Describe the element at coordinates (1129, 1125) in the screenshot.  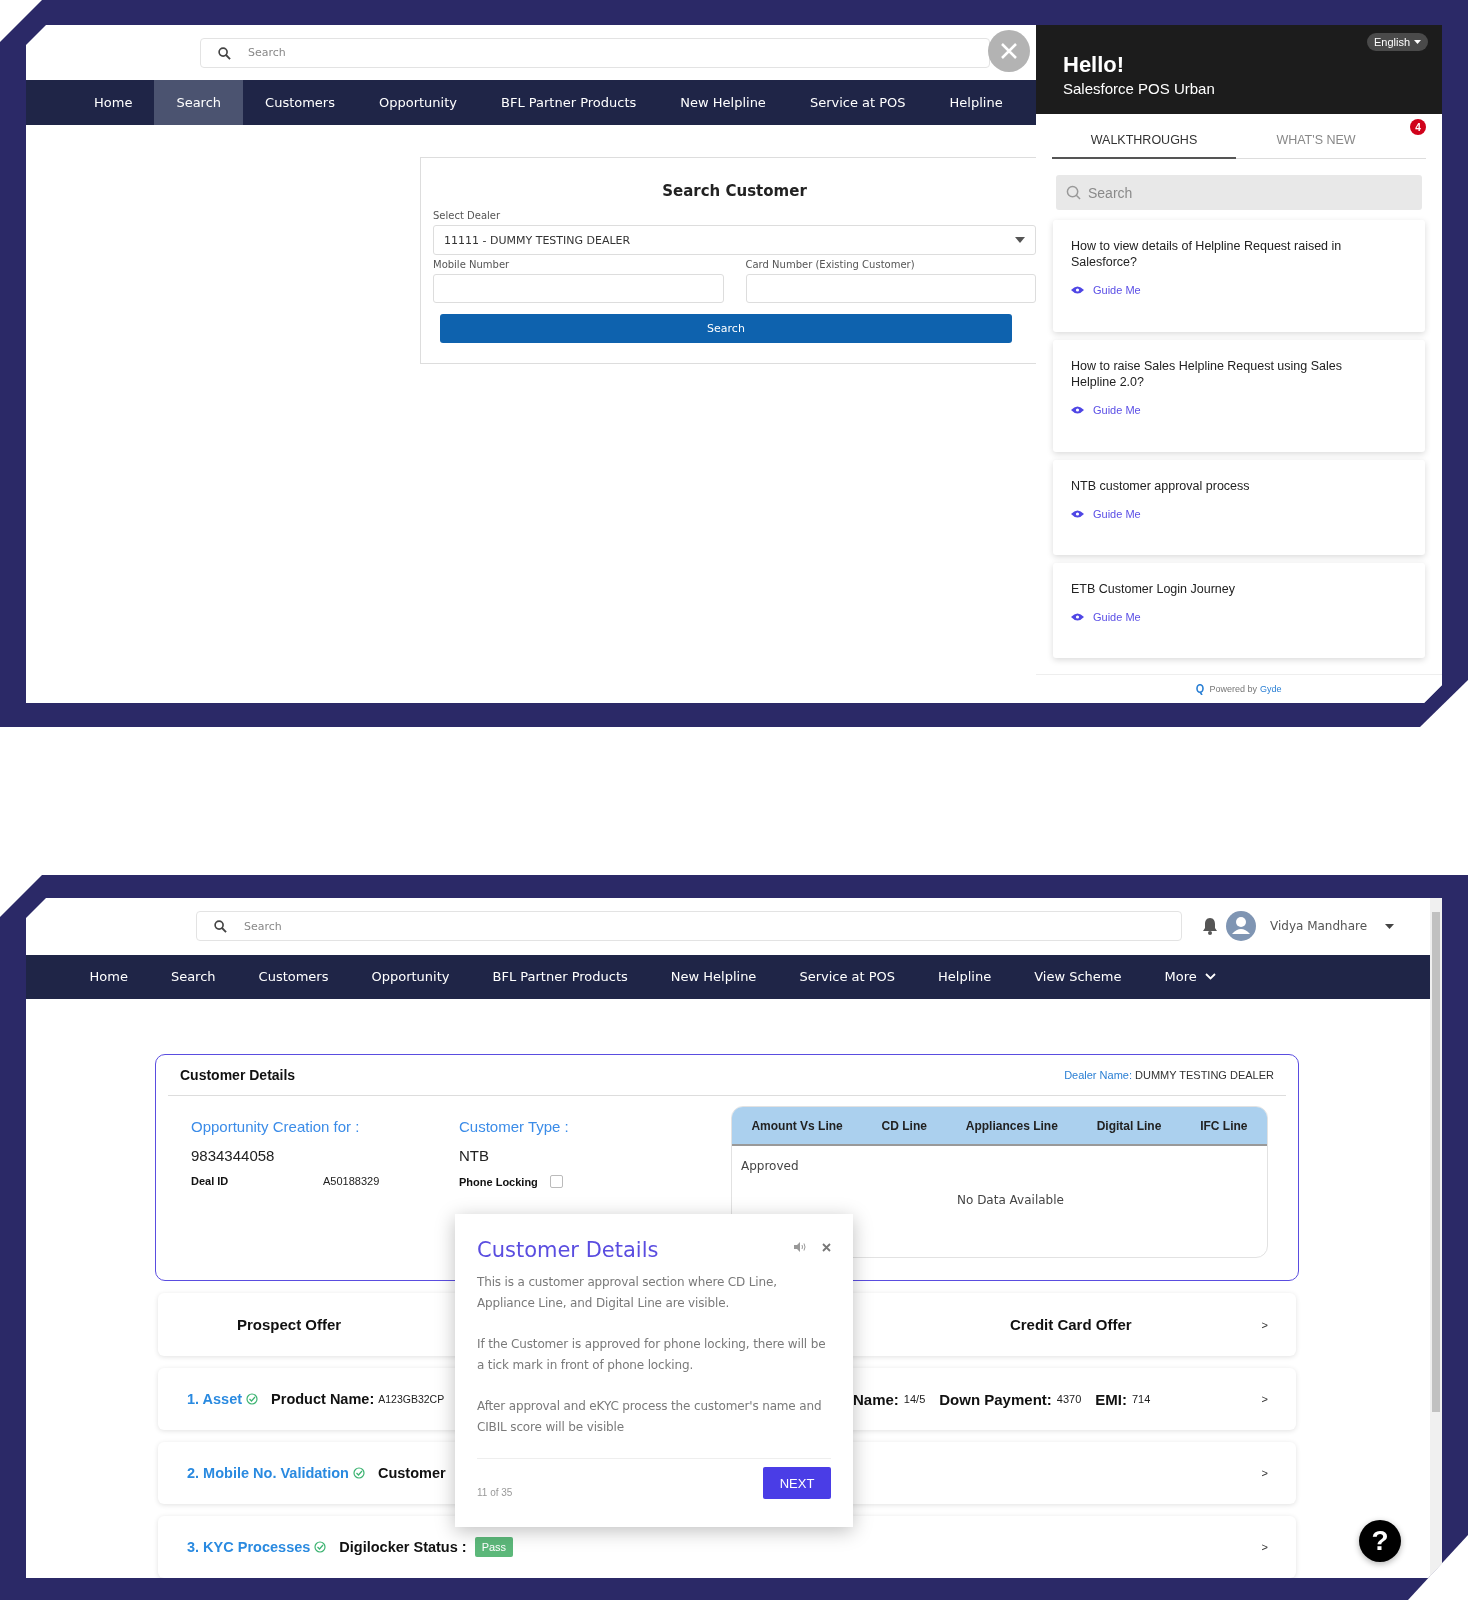
I see `column-header: Digital Line` at that location.